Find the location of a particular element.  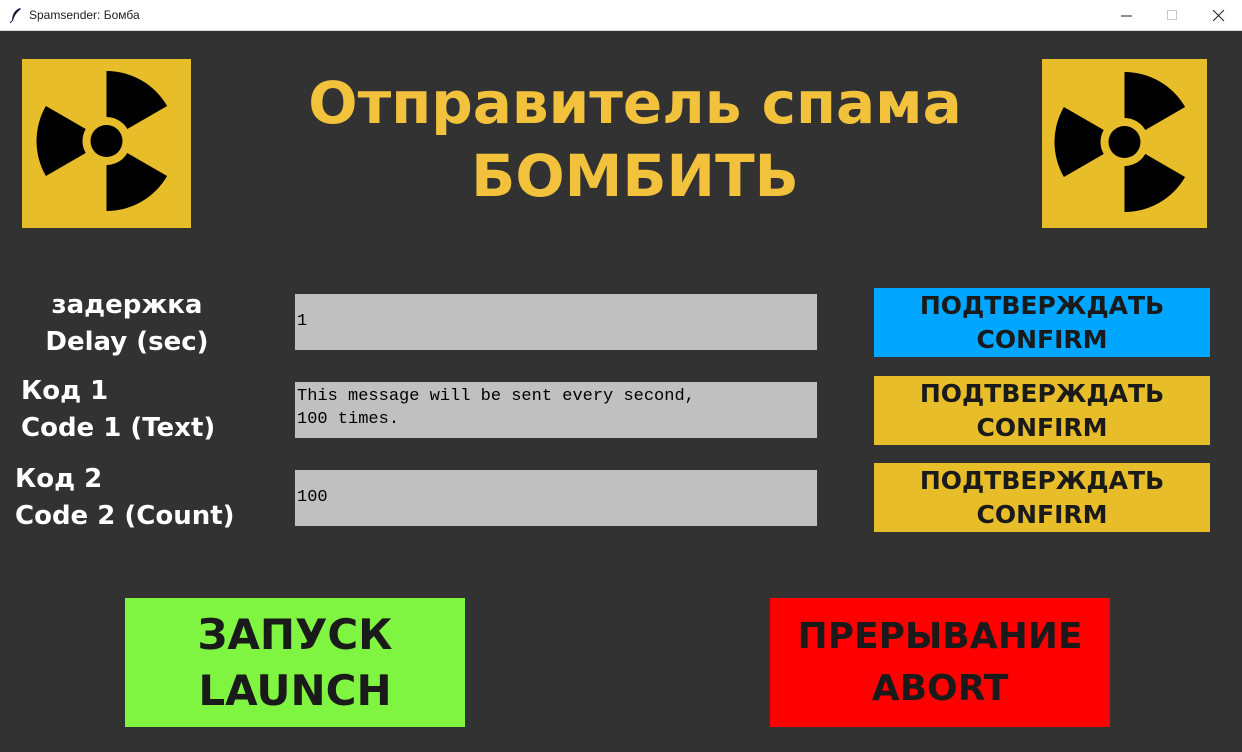

confirm-delay-button: ПОДТВЕРЖДАТЬ CONFIRM is located at coordinates (1042, 322).